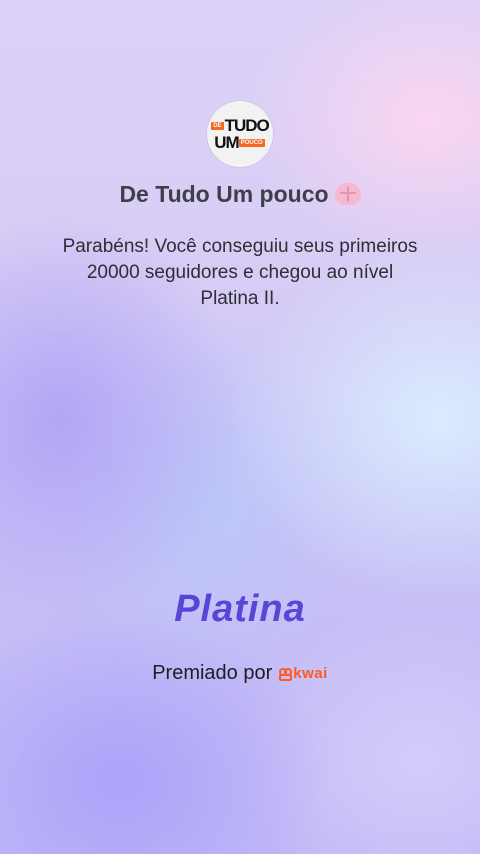 The width and height of the screenshot is (480, 854). I want to click on logo-tudo-text: TUDO, so click(247, 125).